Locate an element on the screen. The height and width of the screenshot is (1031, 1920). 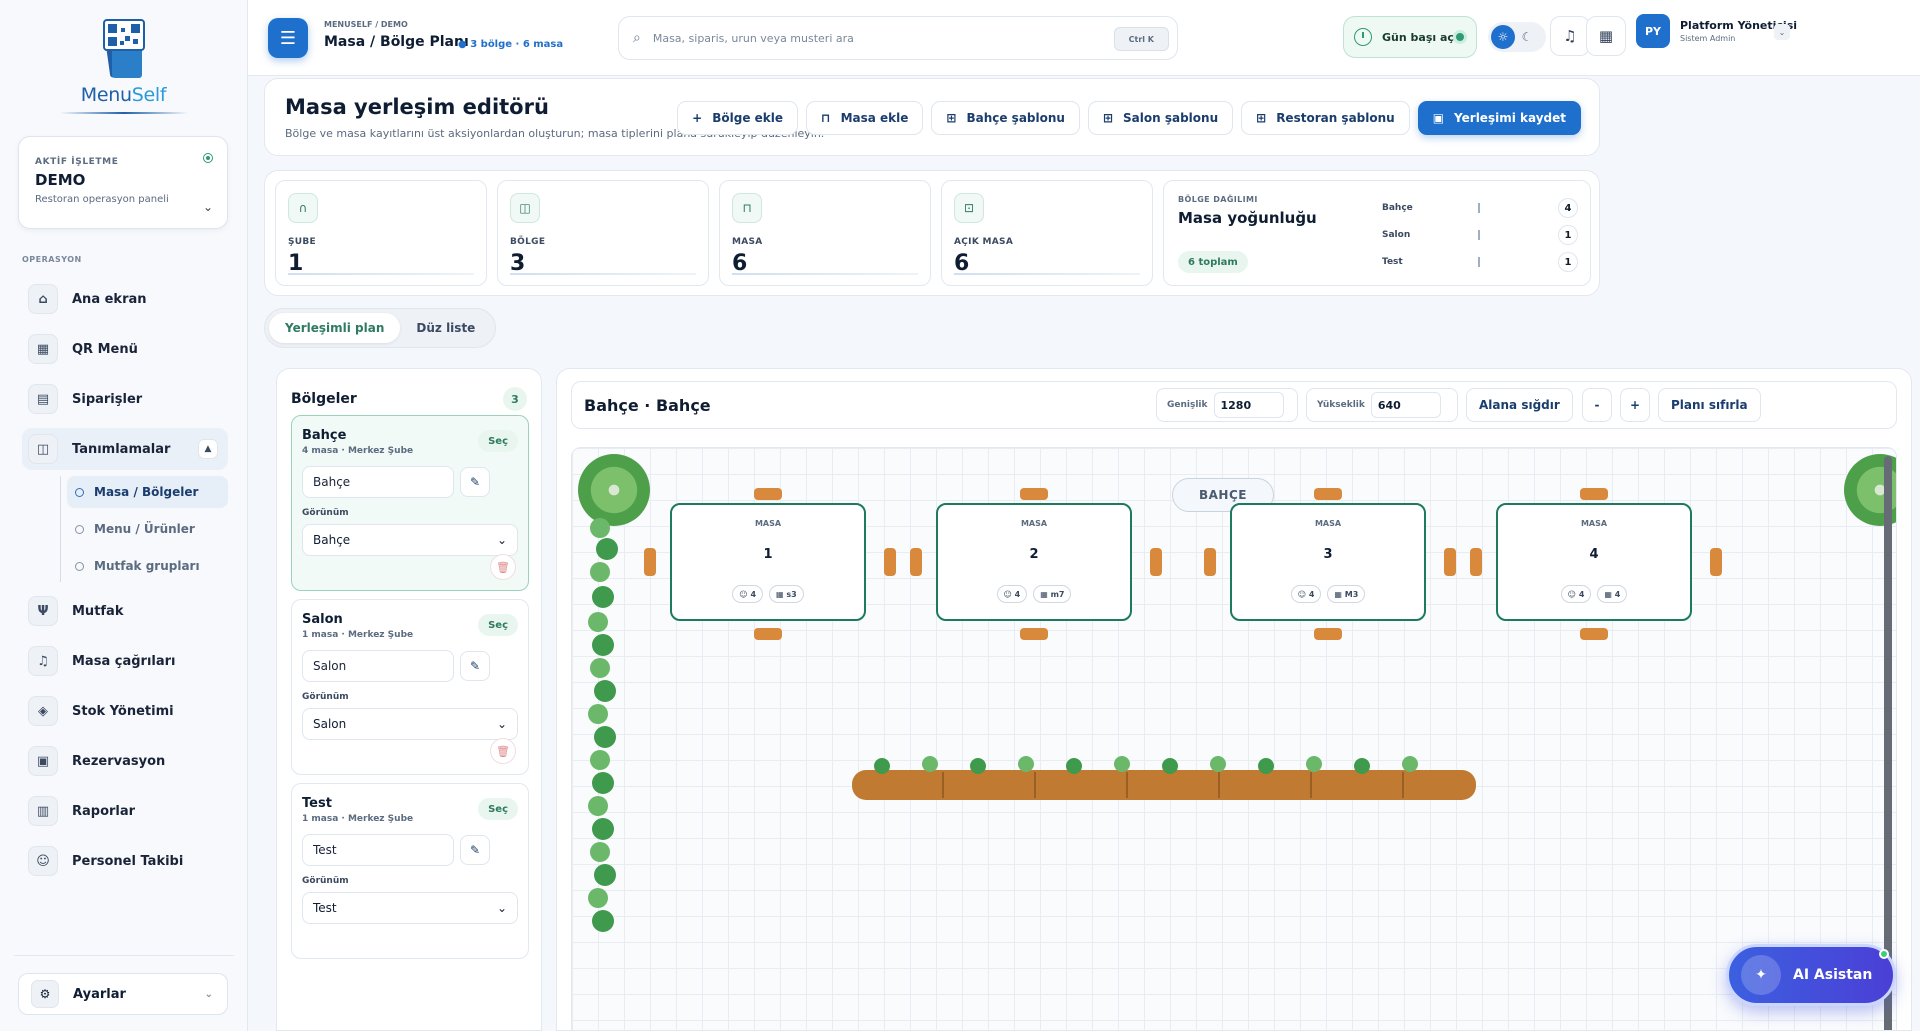
sidebar-item-definitions: ◫ Tanımlamalar ▲ is located at coordinates (125, 449).